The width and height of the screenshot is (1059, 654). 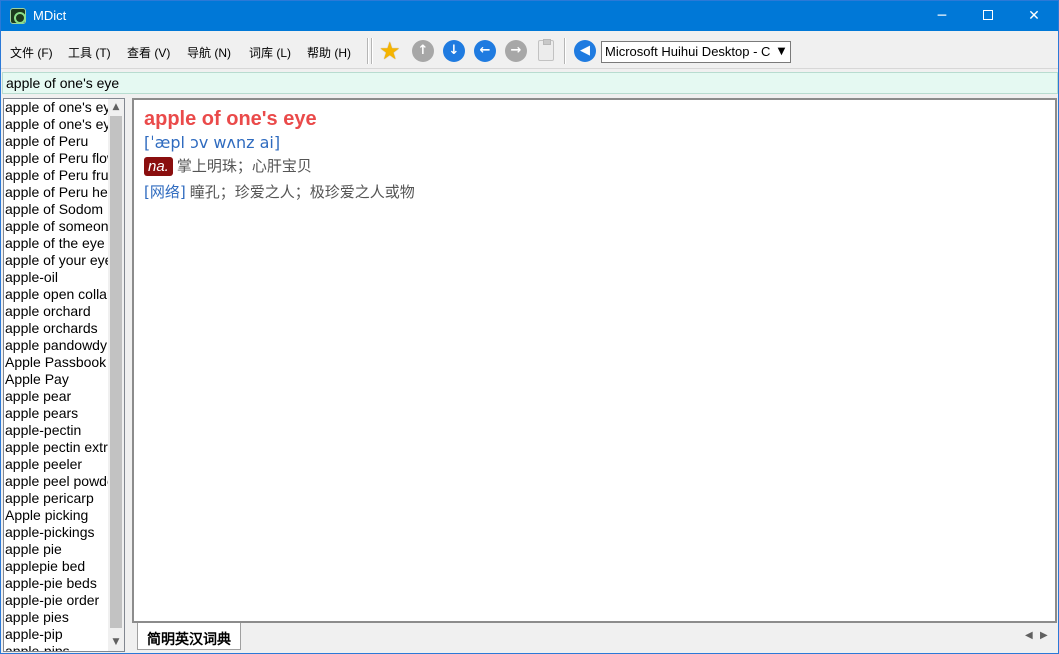 What do you see at coordinates (212, 142) in the screenshot?
I see `entry-phonetic: [ˈæpl ɔv wʌnz ai]` at bounding box center [212, 142].